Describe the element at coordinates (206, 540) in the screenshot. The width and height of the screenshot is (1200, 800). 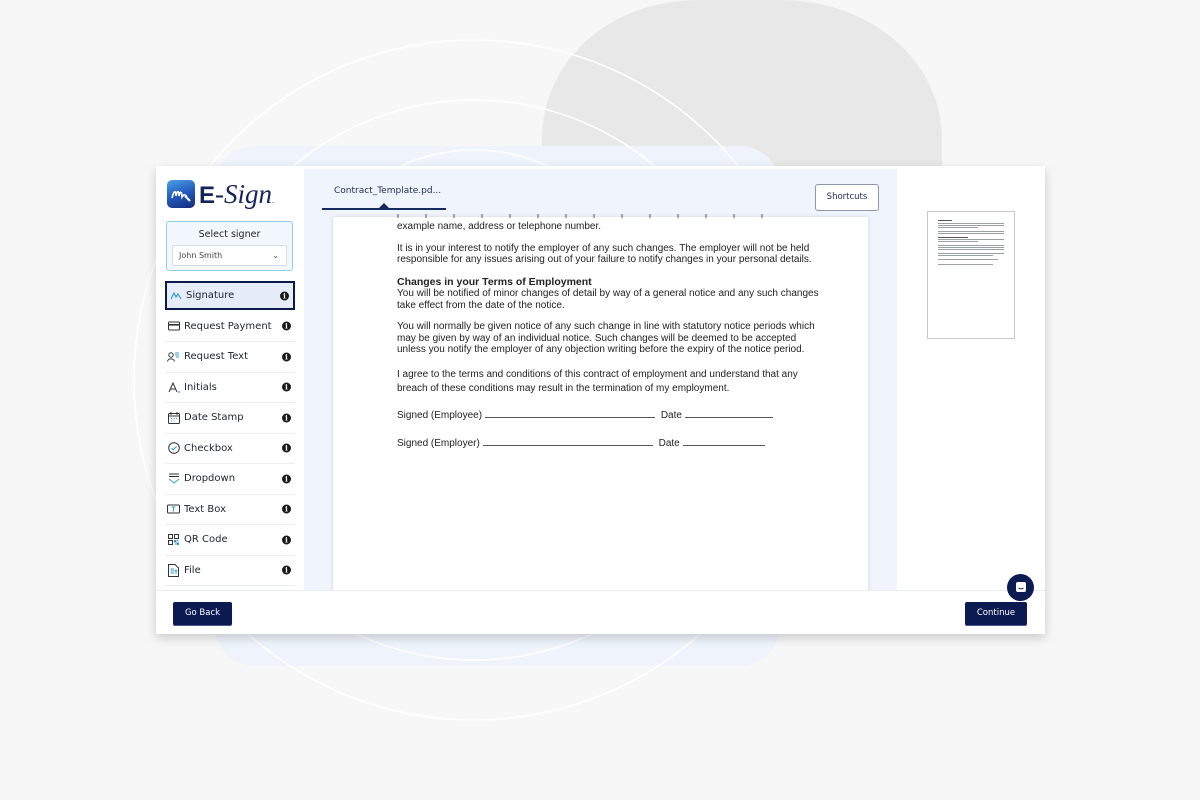
I see `field-label: QR Code` at that location.